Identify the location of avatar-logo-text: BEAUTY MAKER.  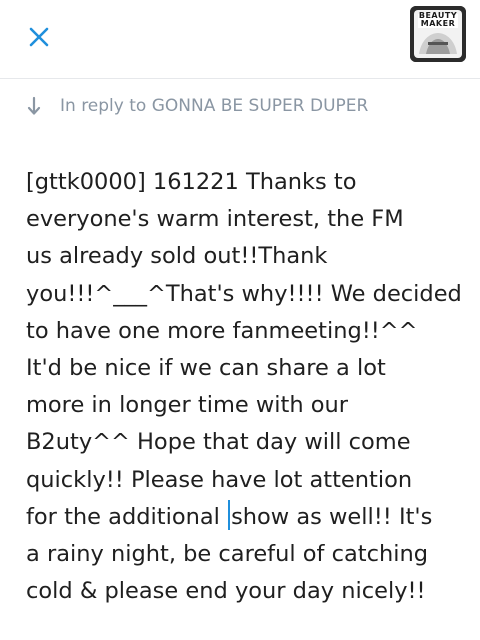
(438, 19).